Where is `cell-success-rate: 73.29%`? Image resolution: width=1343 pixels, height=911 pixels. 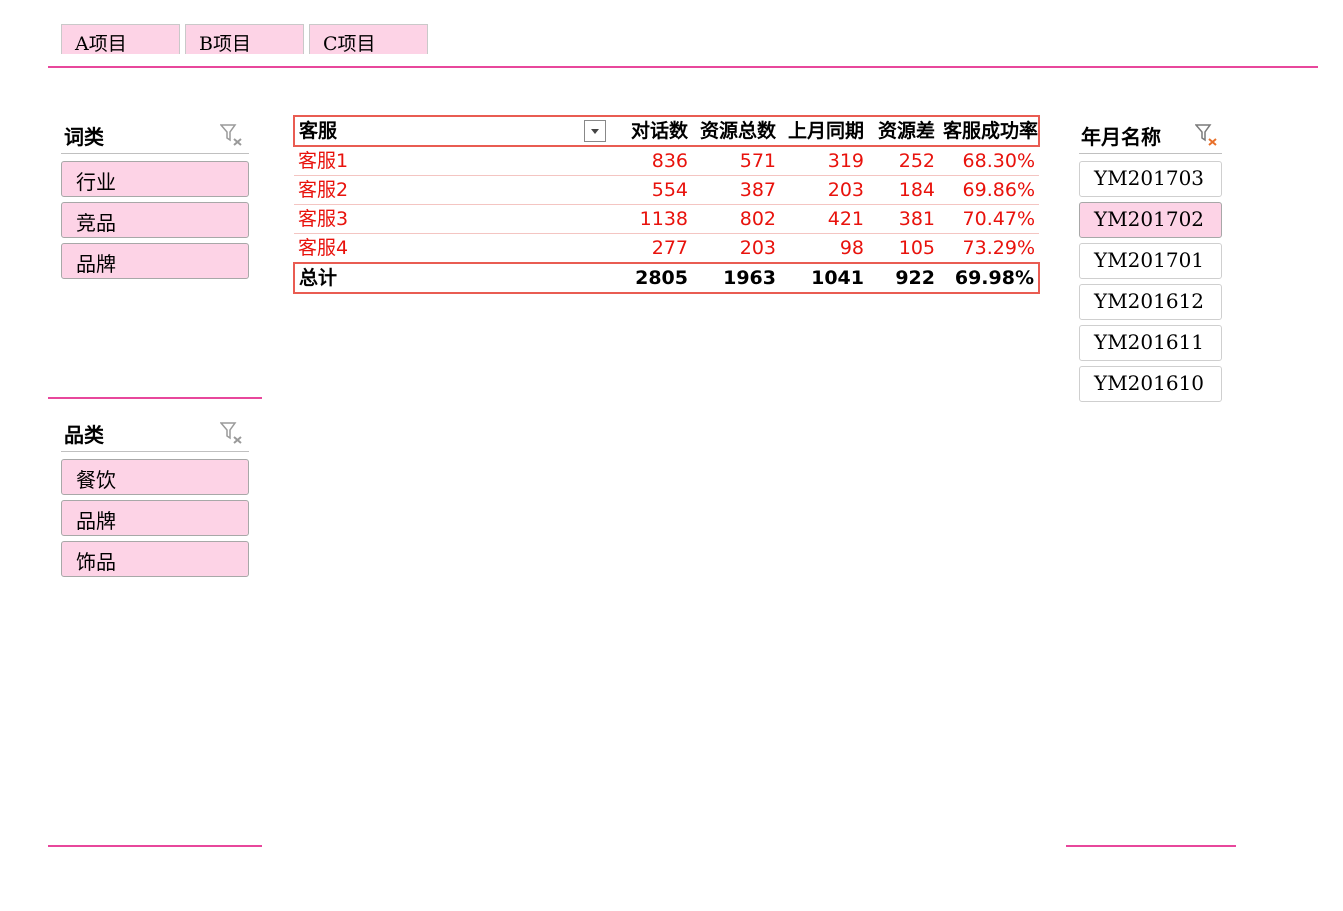
cell-success-rate: 73.29% is located at coordinates (989, 248).